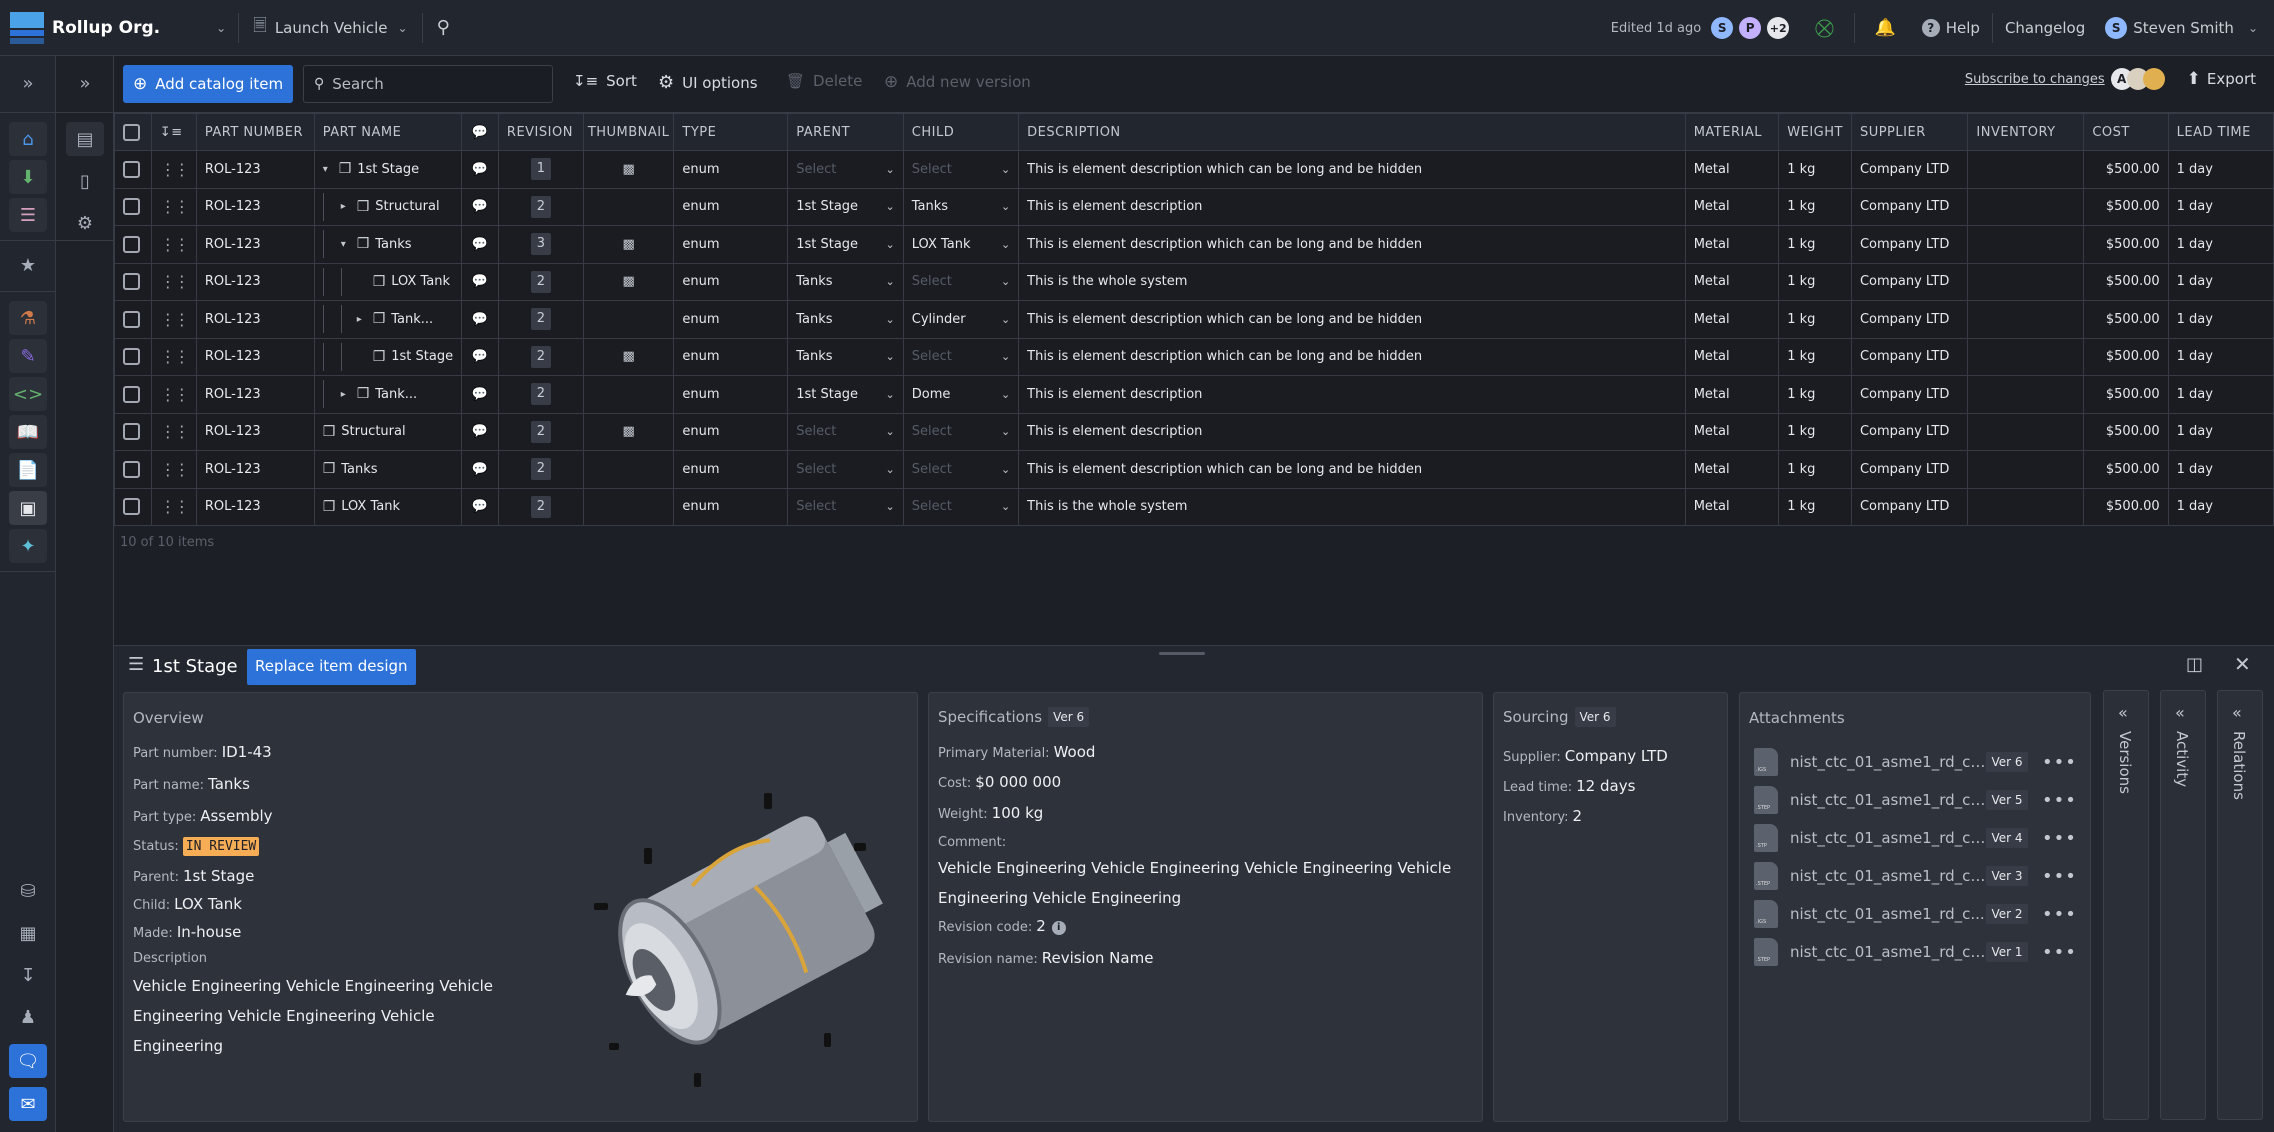  What do you see at coordinates (28, 1061) in the screenshot?
I see `chat-icon: 🗨` at bounding box center [28, 1061].